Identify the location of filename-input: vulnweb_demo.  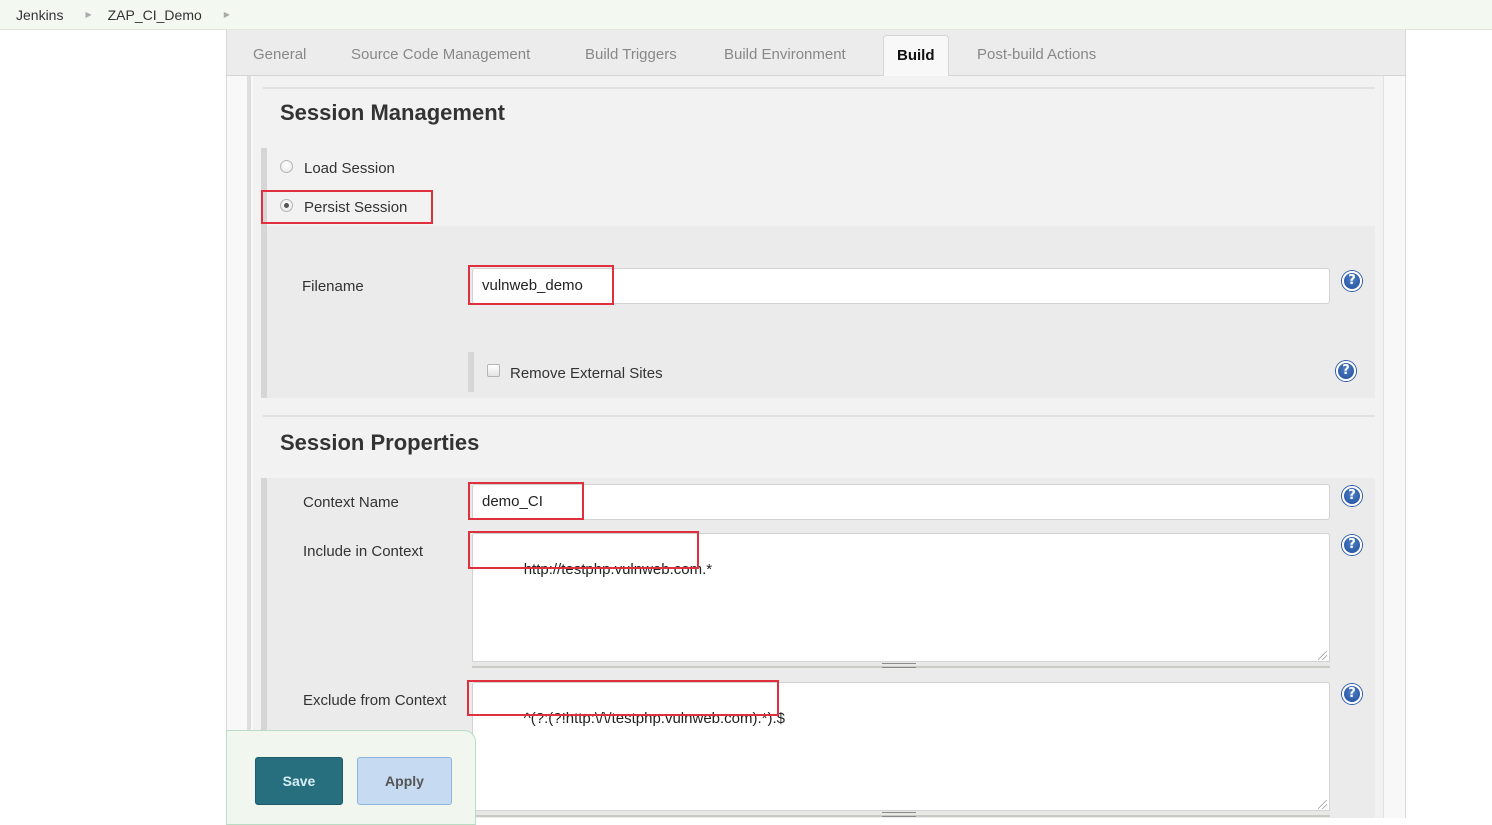
(901, 286).